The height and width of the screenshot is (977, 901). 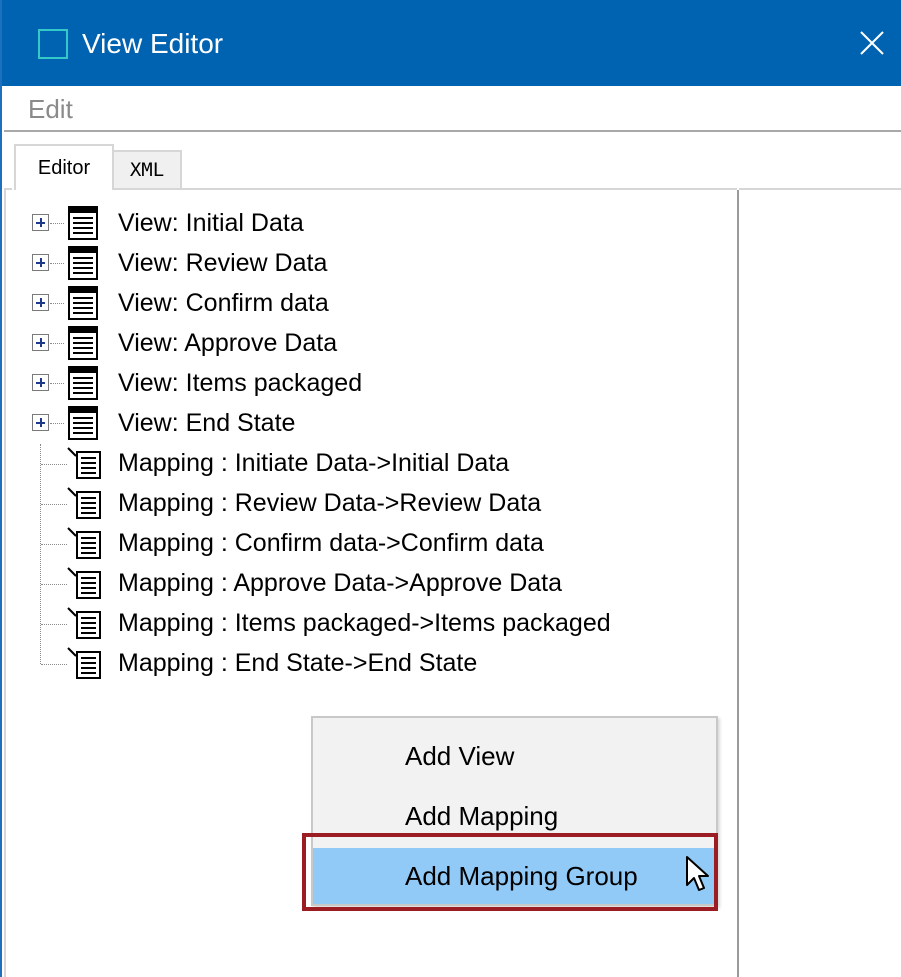 I want to click on tree-item-mapping: Mapping : Approve Data->Approve Data, so click(x=297, y=583).